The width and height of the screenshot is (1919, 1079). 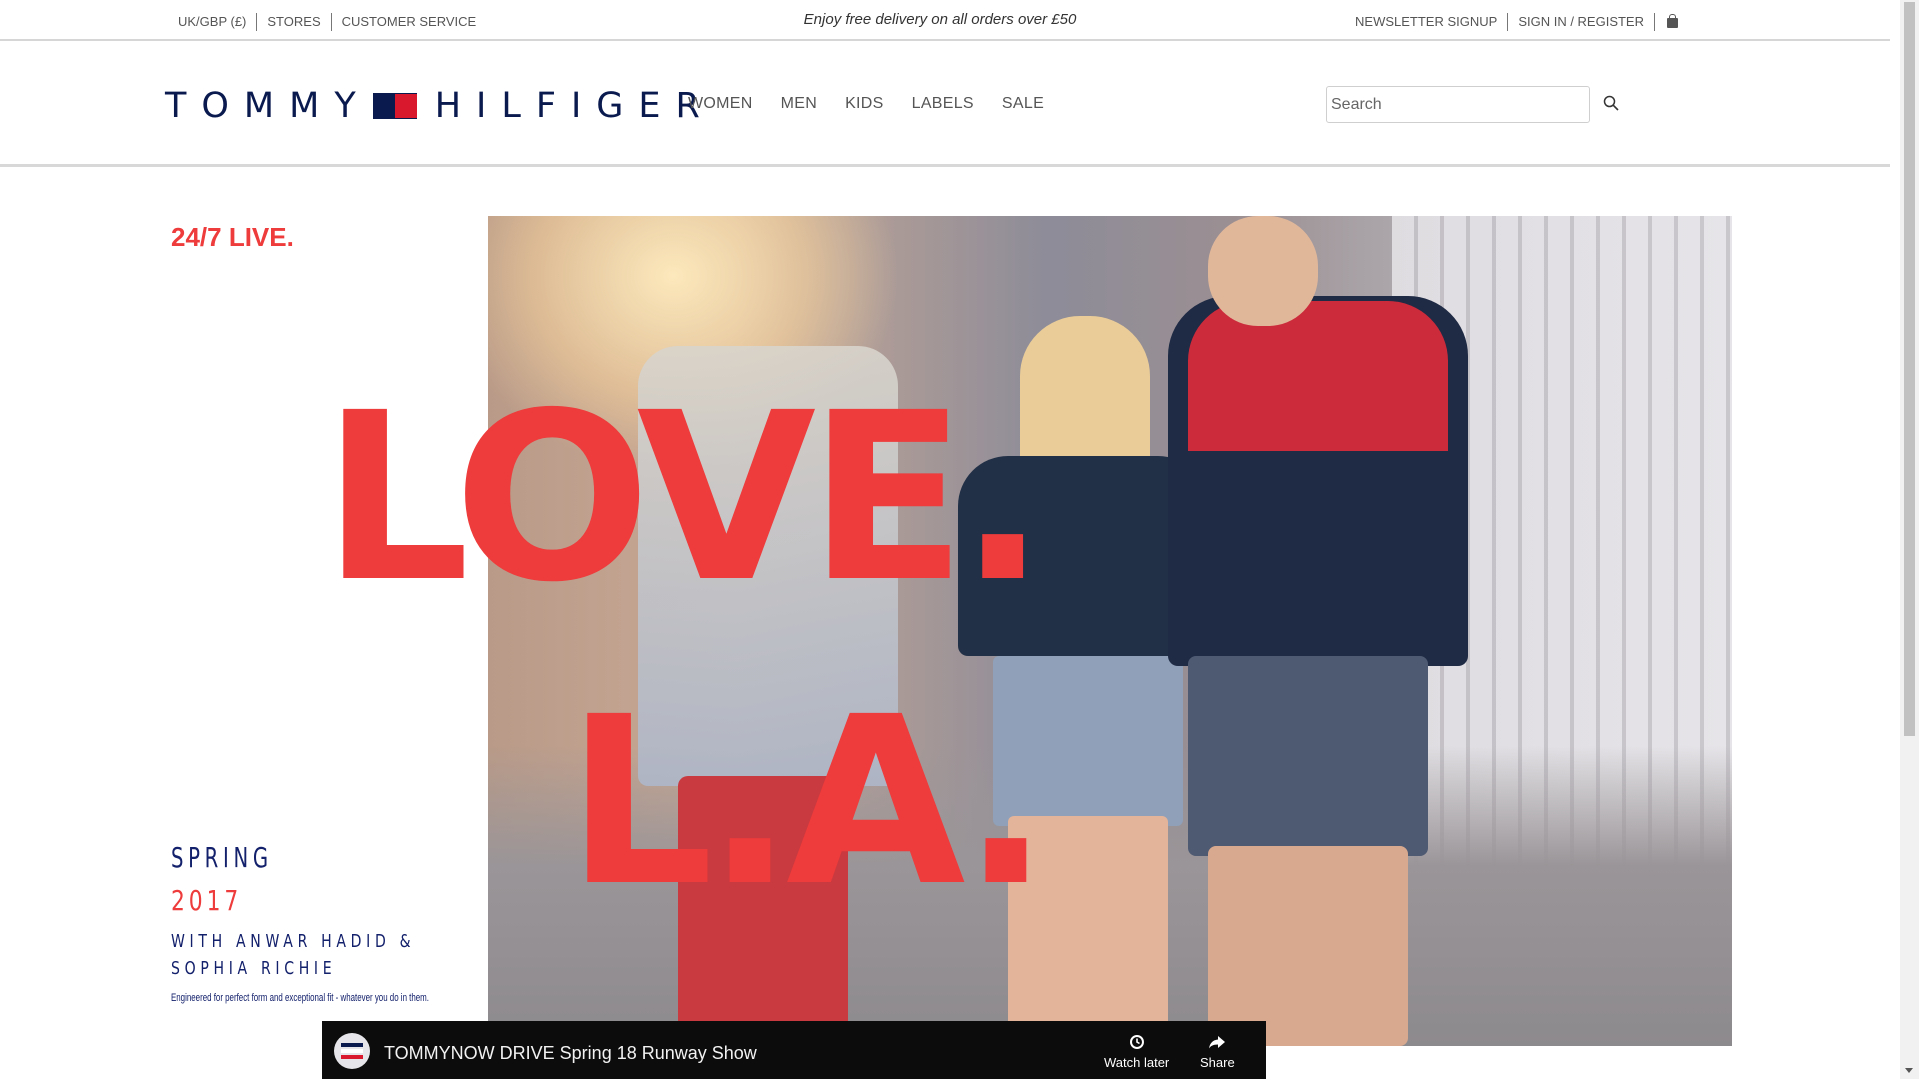 What do you see at coordinates (1909, 369) in the screenshot?
I see `scrollbar-thumb` at bounding box center [1909, 369].